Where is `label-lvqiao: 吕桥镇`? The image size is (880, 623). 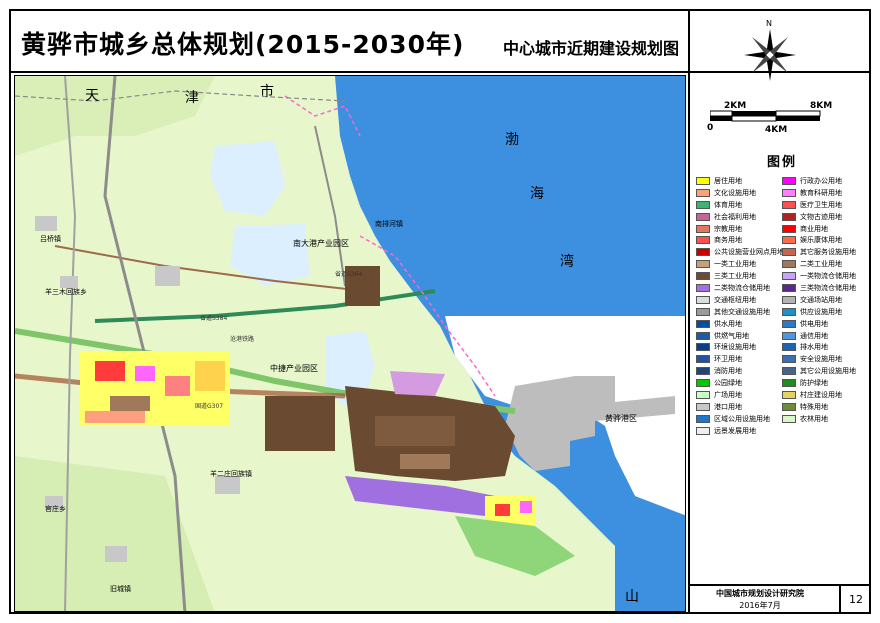
label-lvqiao: 吕桥镇 is located at coordinates (50, 238).